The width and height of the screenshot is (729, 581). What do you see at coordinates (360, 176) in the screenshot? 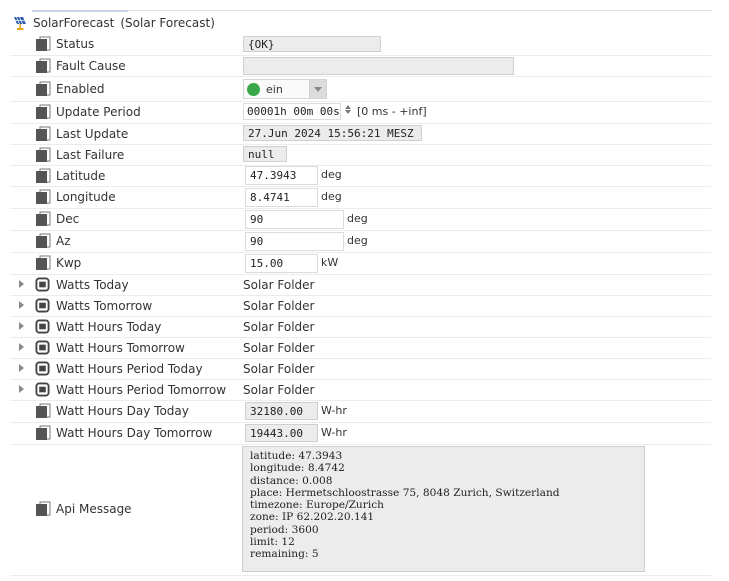
I see `row-latitude: Latitude 47.3943 deg` at bounding box center [360, 176].